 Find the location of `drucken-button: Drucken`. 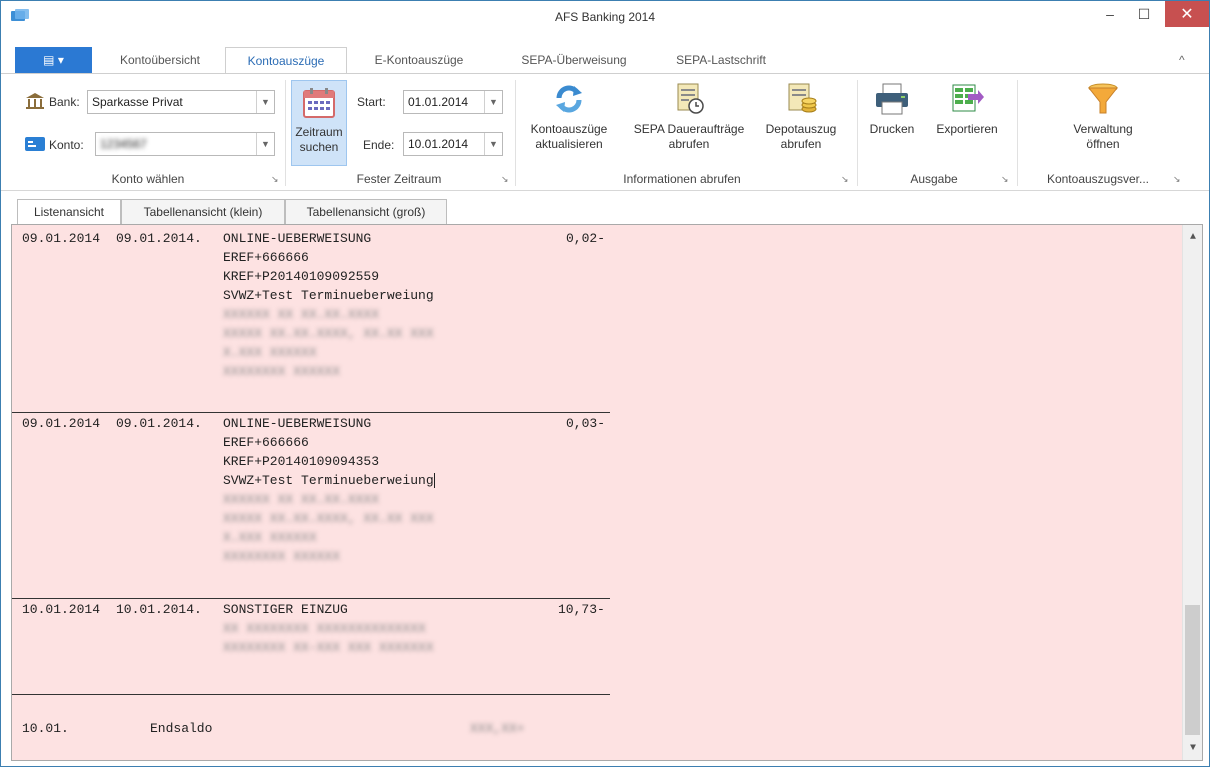

drucken-button: Drucken is located at coordinates (892, 124).